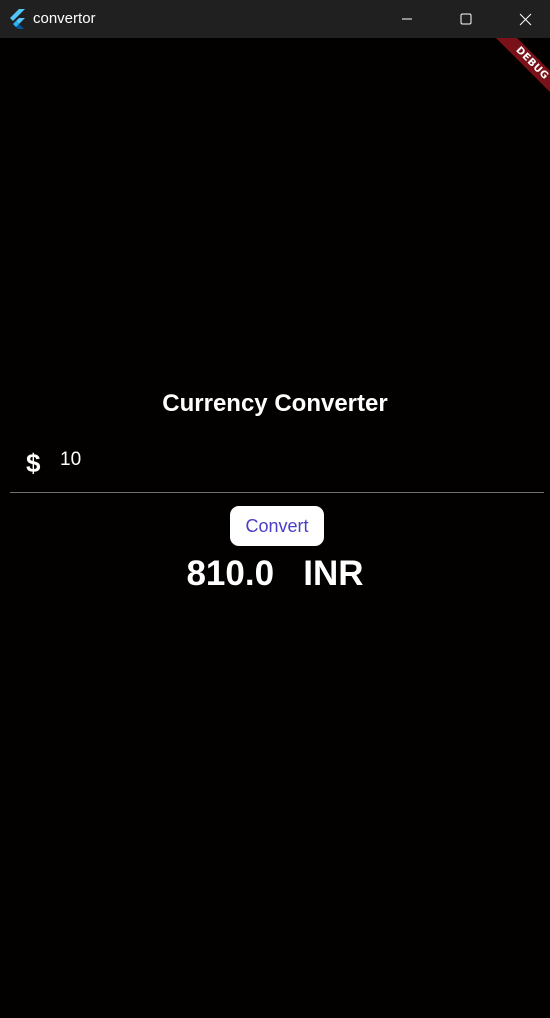 This screenshot has height=1018, width=550. I want to click on close-icon, so click(525, 19).